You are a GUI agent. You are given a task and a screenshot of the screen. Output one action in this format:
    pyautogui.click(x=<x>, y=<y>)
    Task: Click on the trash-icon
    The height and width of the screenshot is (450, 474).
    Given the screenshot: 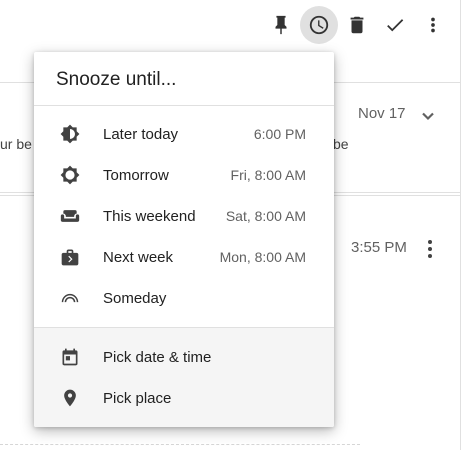 What is the action you would take?
    pyautogui.click(x=357, y=25)
    